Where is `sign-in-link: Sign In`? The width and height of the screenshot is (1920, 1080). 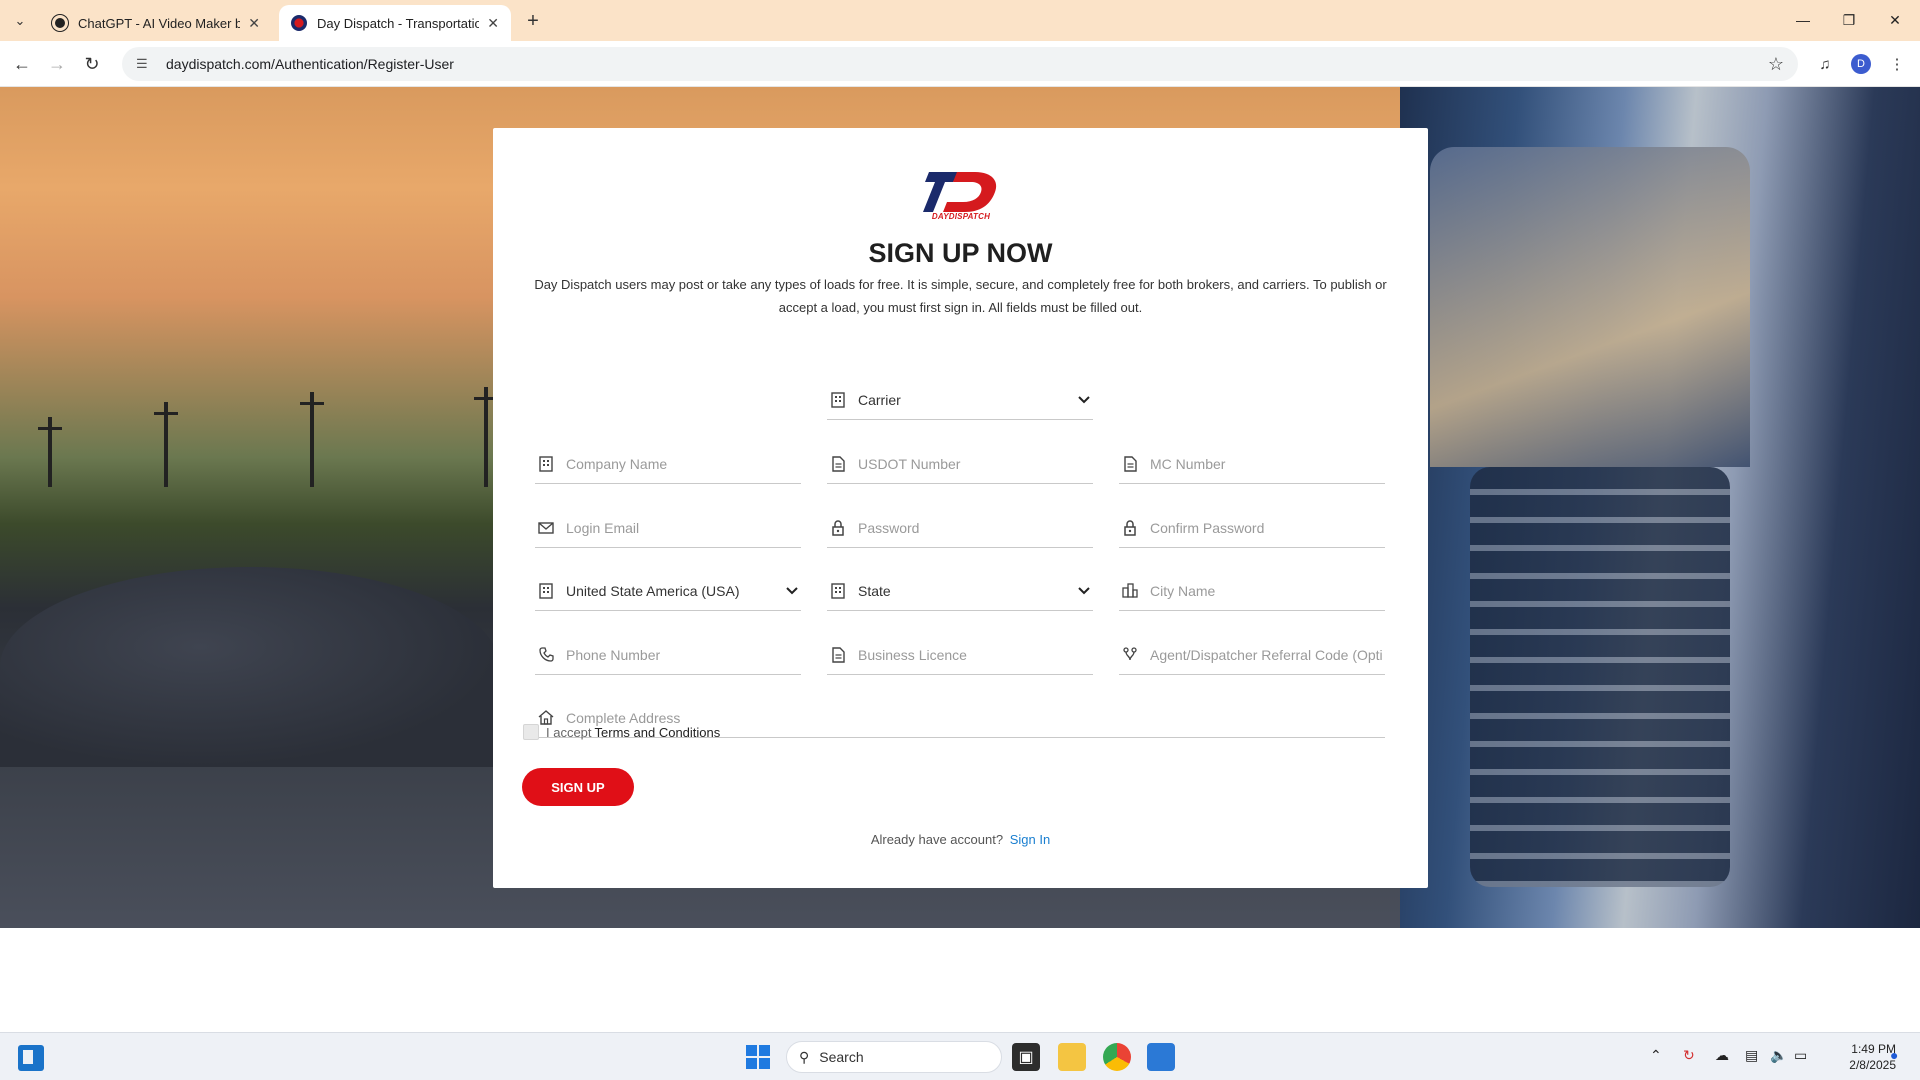 sign-in-link: Sign In is located at coordinates (1030, 839).